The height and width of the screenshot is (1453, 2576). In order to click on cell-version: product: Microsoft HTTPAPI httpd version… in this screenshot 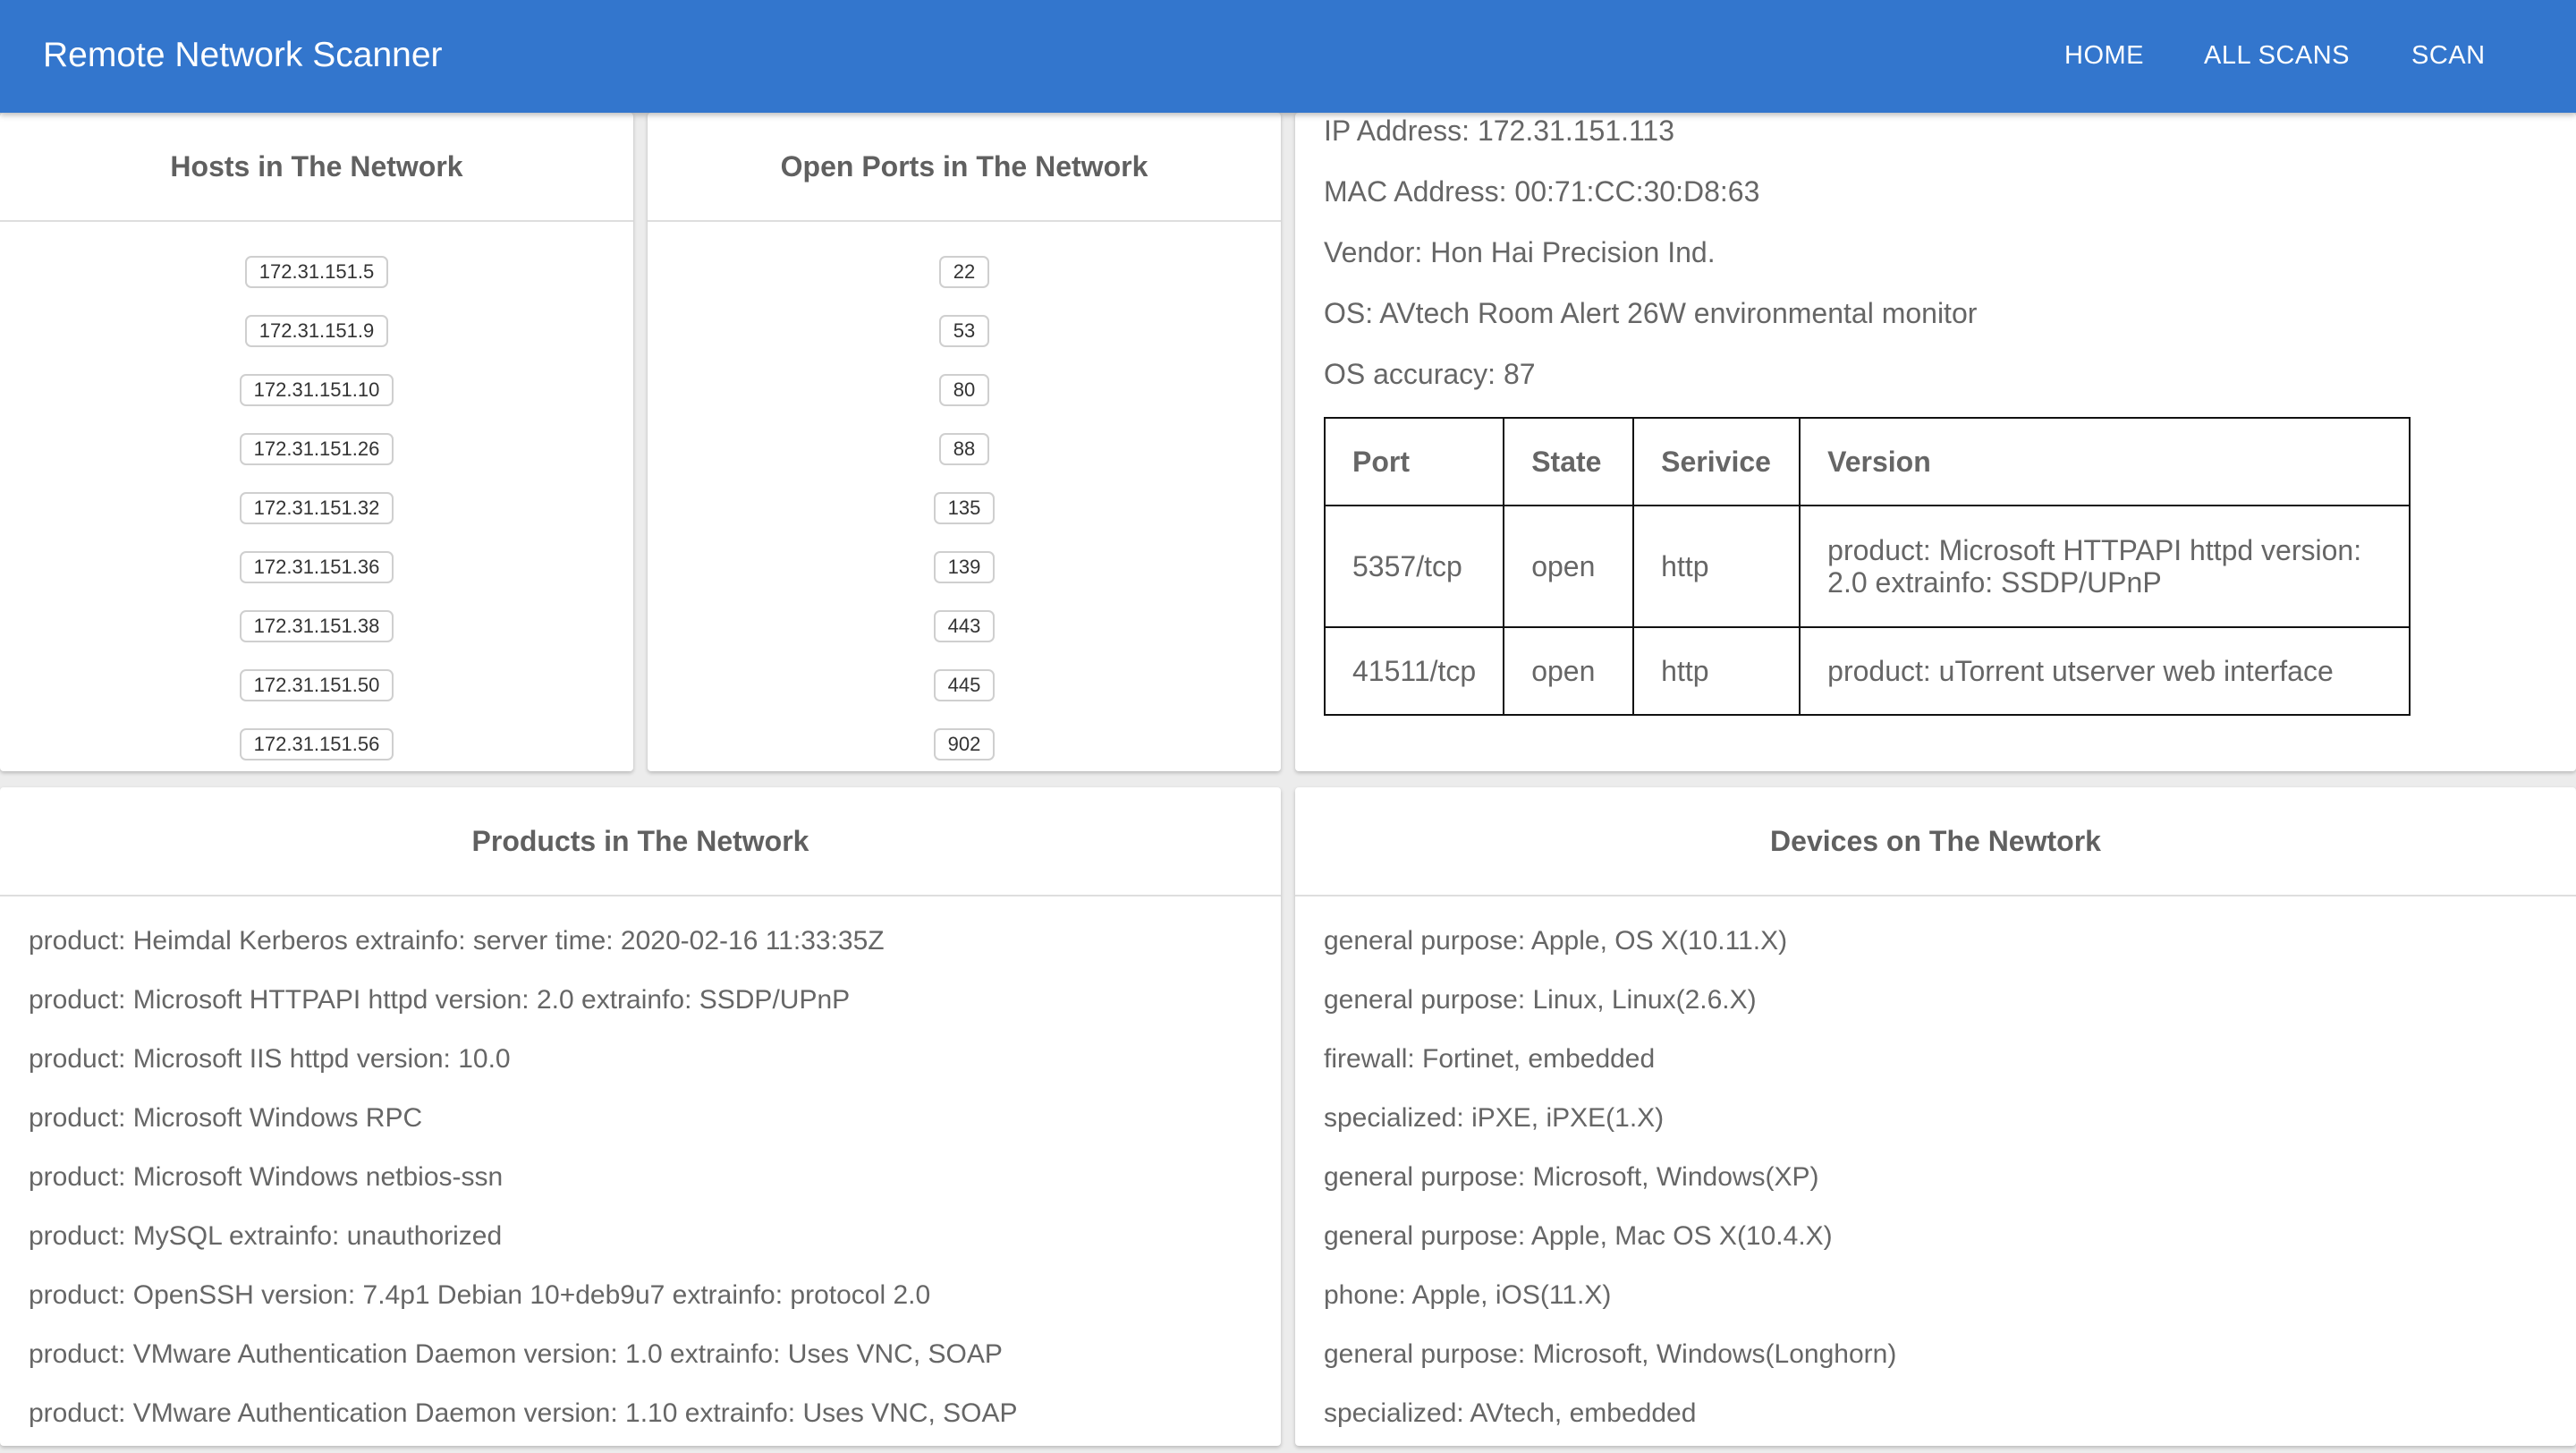, I will do `click(2105, 566)`.